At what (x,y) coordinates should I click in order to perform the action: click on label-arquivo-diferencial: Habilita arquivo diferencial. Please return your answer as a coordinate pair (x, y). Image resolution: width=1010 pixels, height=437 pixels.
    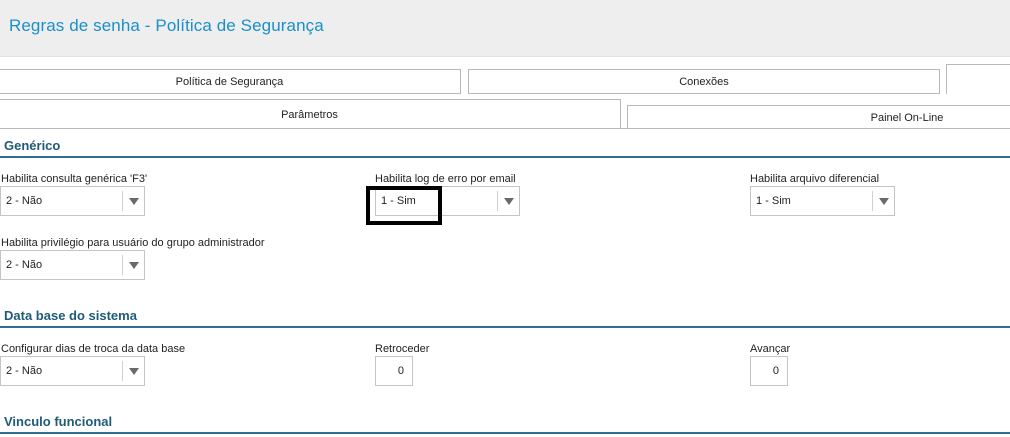
    Looking at the image, I should click on (815, 179).